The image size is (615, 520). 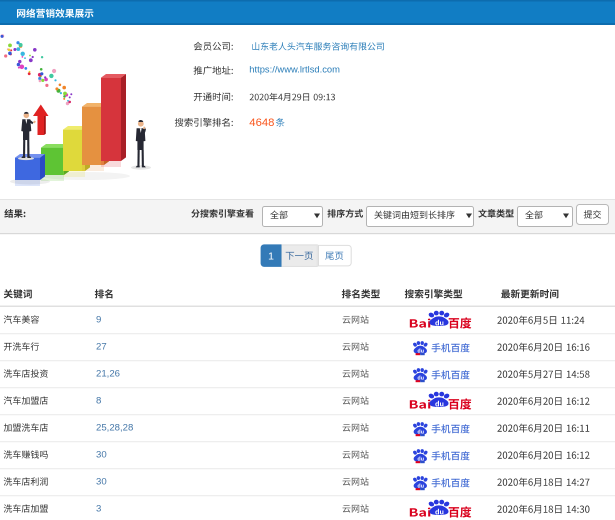 I want to click on svg-text: 4648, so click(x=261, y=123).